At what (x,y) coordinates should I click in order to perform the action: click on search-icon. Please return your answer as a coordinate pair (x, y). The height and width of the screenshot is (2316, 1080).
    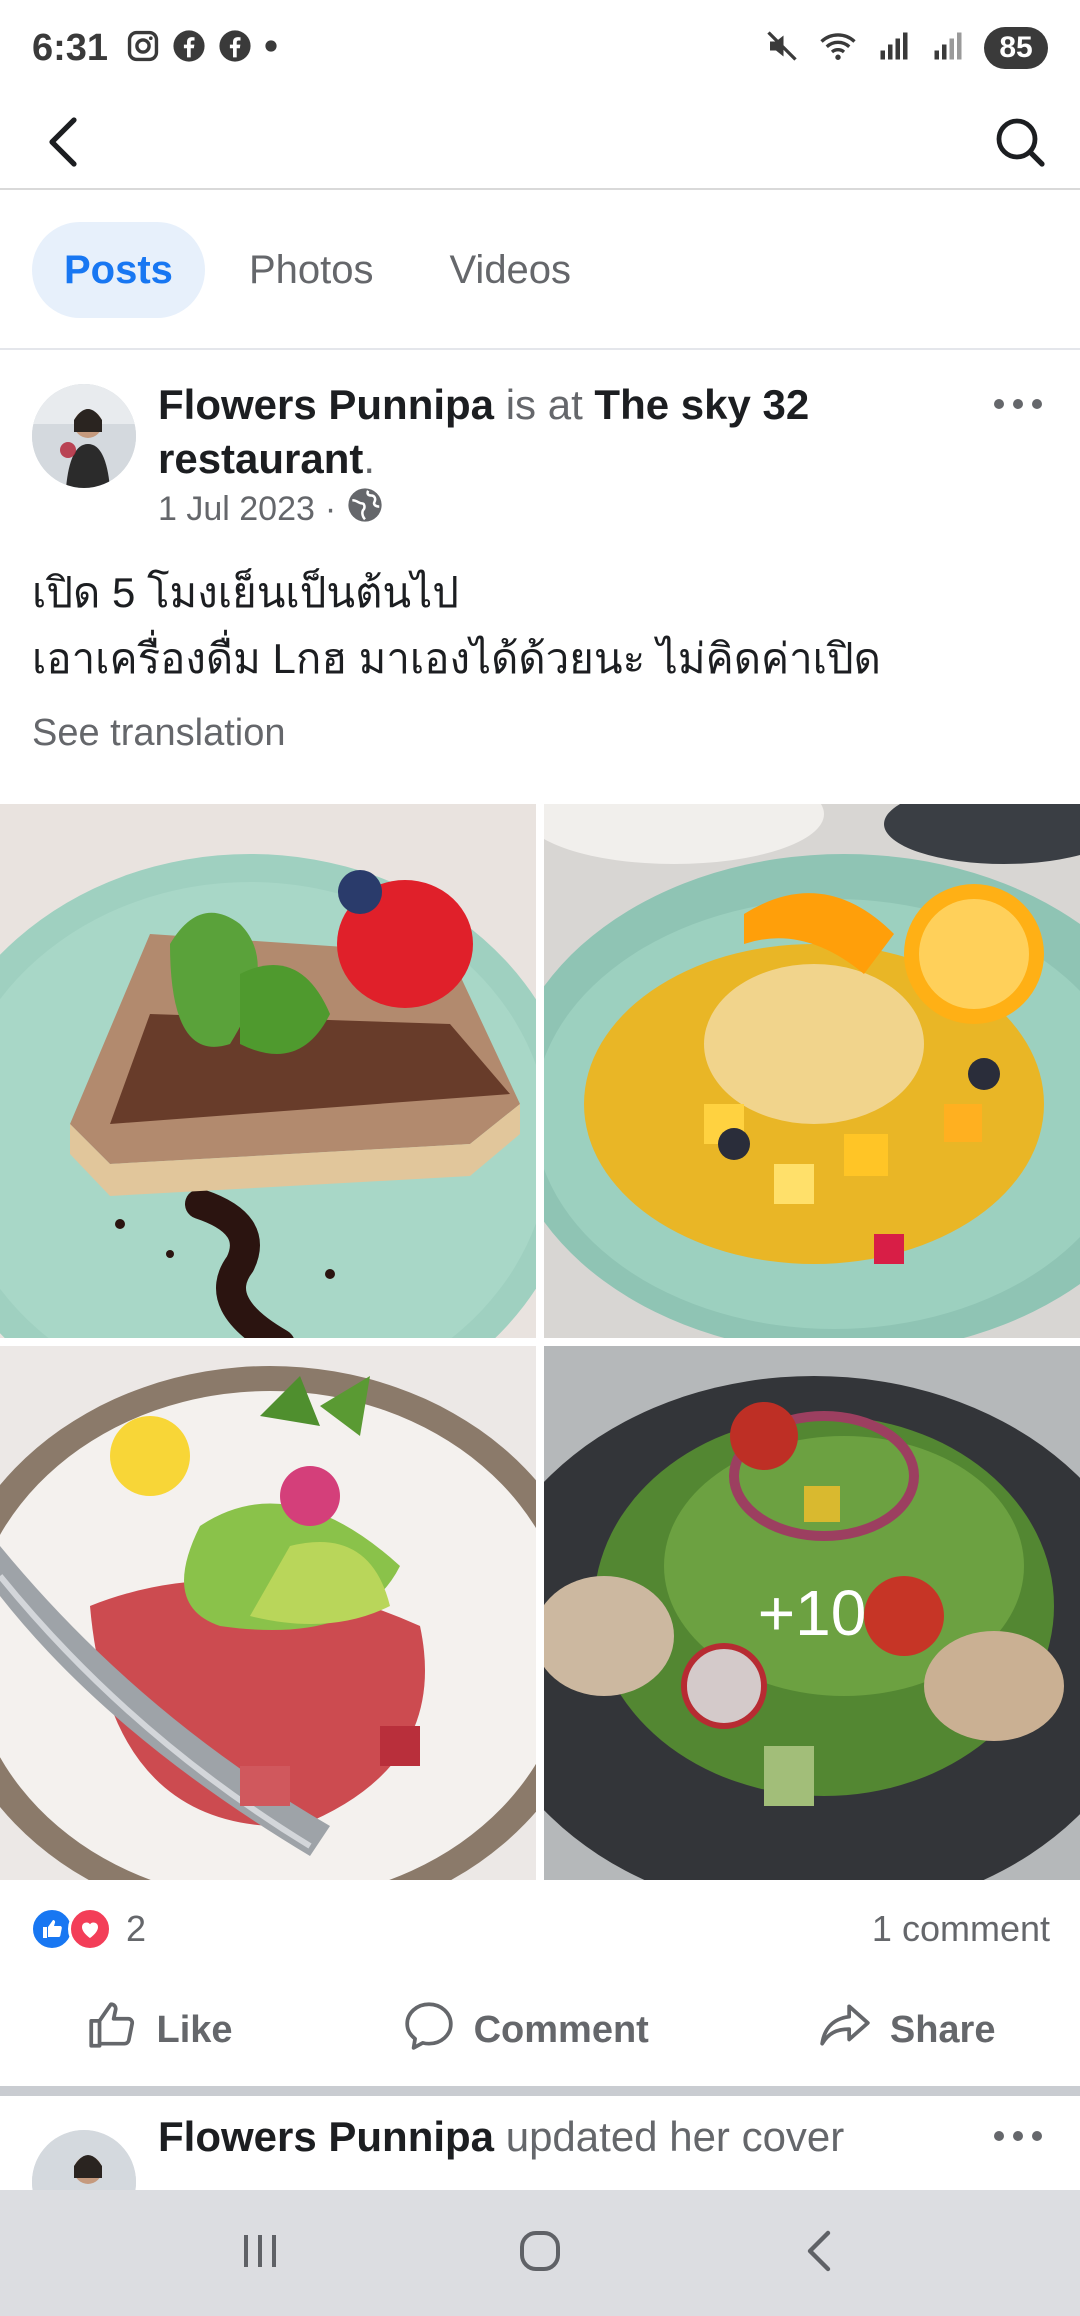
    Looking at the image, I should click on (1020, 144).